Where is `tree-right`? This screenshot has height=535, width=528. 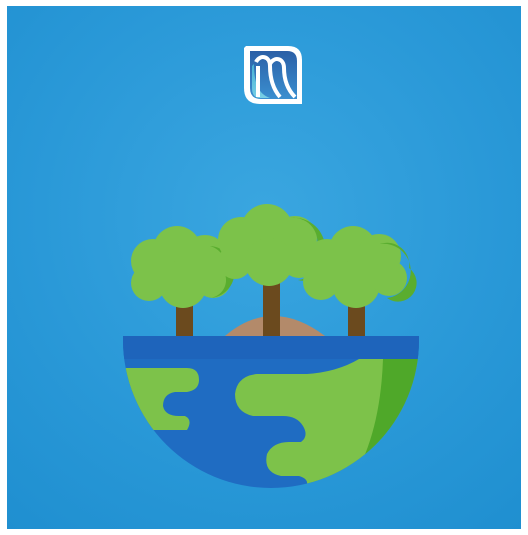
tree-right is located at coordinates (360, 283).